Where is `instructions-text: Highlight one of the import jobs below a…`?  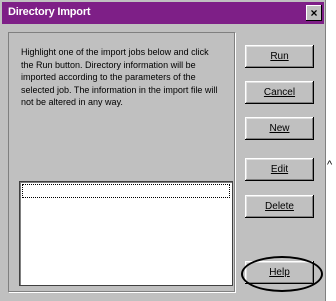 instructions-text: Highlight one of the import jobs below a… is located at coordinates (119, 77).